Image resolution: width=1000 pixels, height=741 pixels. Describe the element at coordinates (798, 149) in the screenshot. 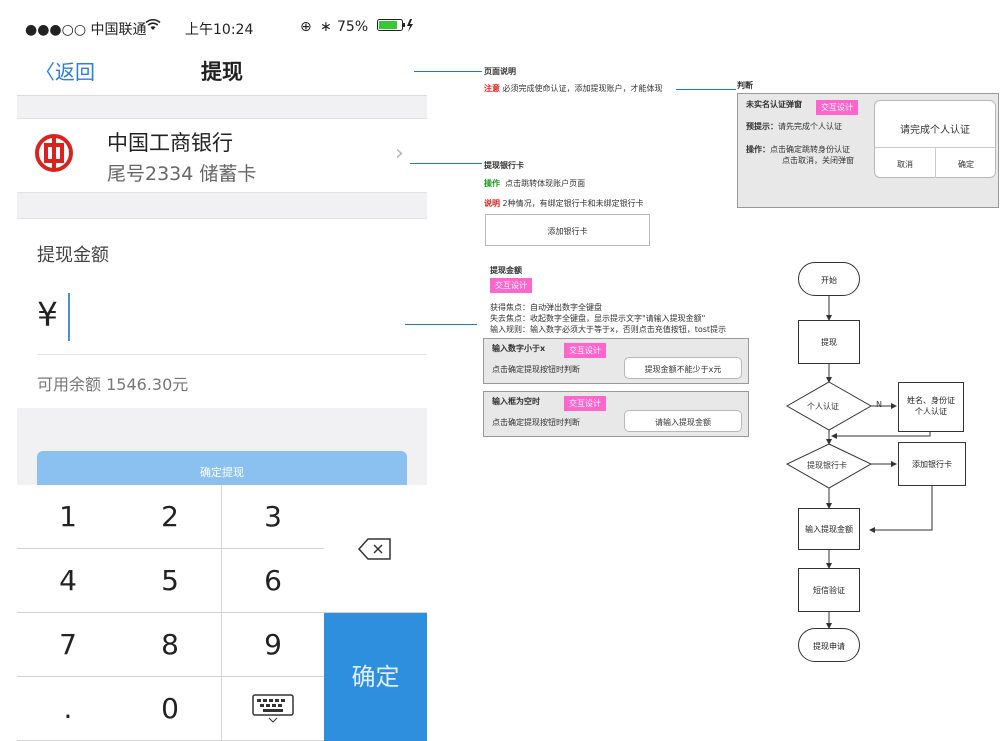

I see `dialog-spec-op: 操作：点击确定跳转身份认证` at that location.